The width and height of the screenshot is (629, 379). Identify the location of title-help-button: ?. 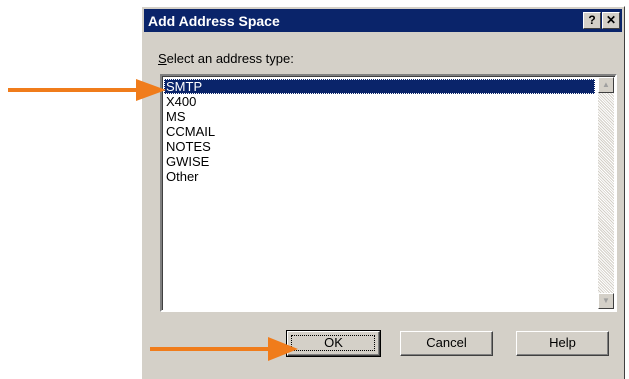
(592, 20).